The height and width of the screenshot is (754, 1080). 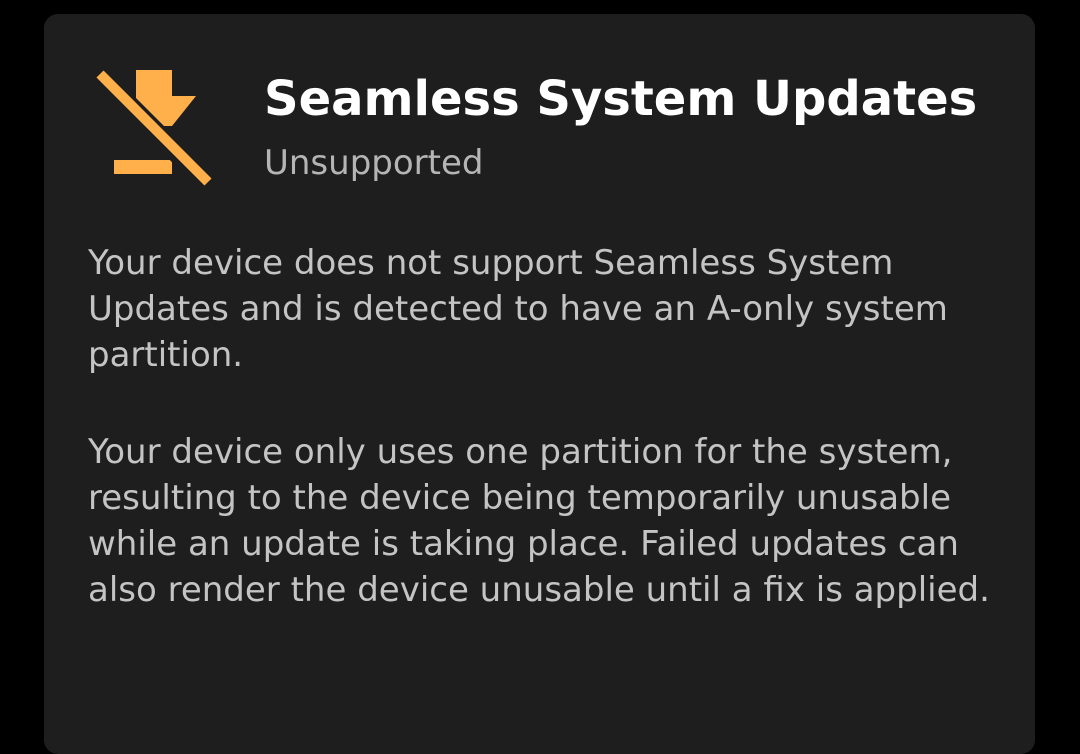 What do you see at coordinates (154, 128) in the screenshot?
I see `seamless-update-unsupported-icon` at bounding box center [154, 128].